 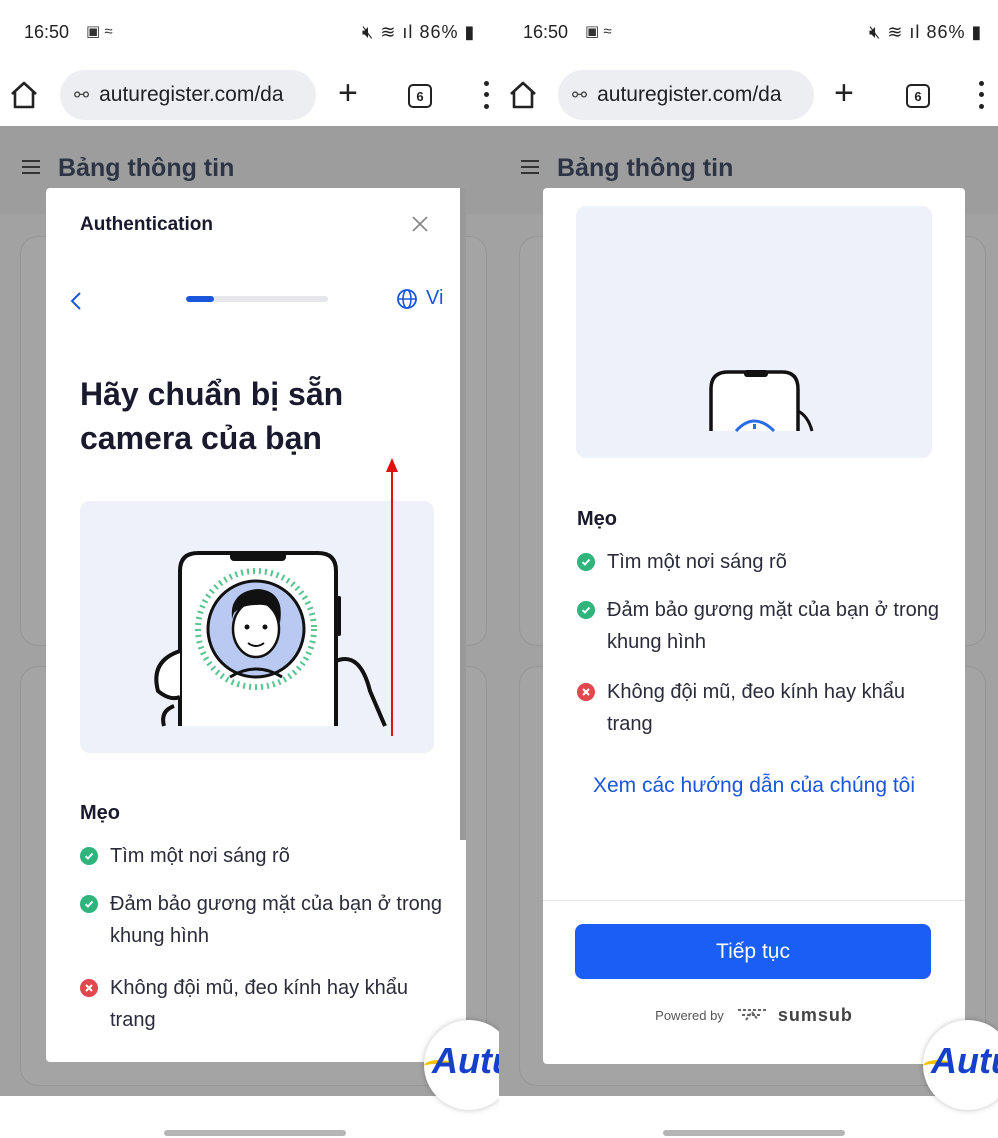 What do you see at coordinates (689, 1015) in the screenshot?
I see `powered-by-label: Powered by` at bounding box center [689, 1015].